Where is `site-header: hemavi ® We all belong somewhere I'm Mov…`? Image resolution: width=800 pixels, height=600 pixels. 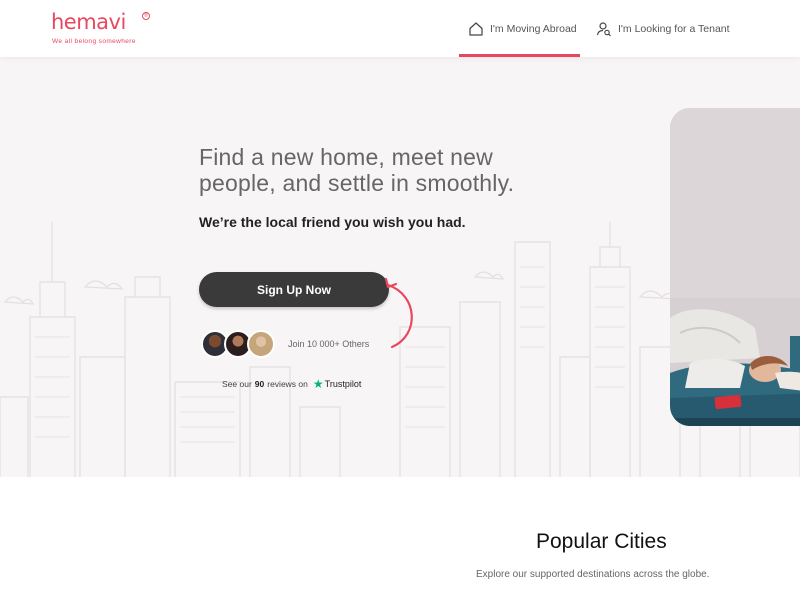
site-header: hemavi ® We all belong somewhere I'm Mov… is located at coordinates (400, 28).